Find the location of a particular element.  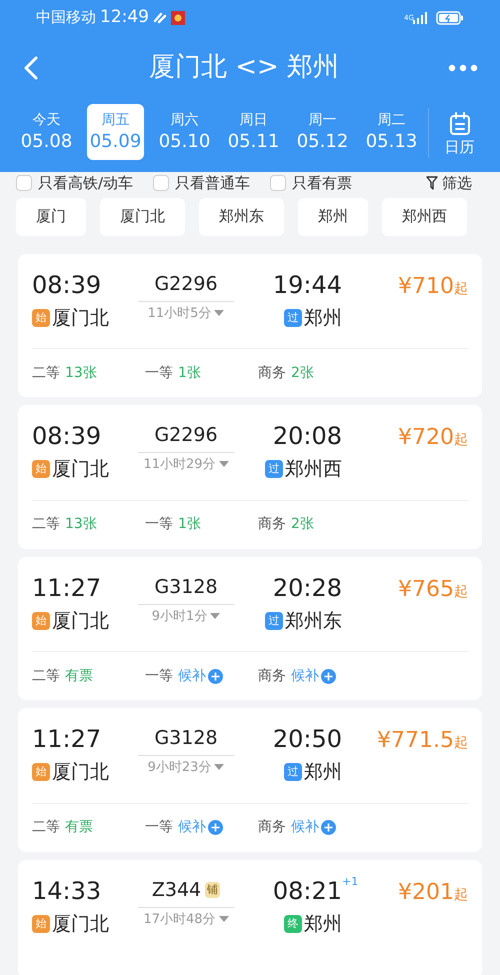

date-tab: 周日 05.11 is located at coordinates (253, 132).